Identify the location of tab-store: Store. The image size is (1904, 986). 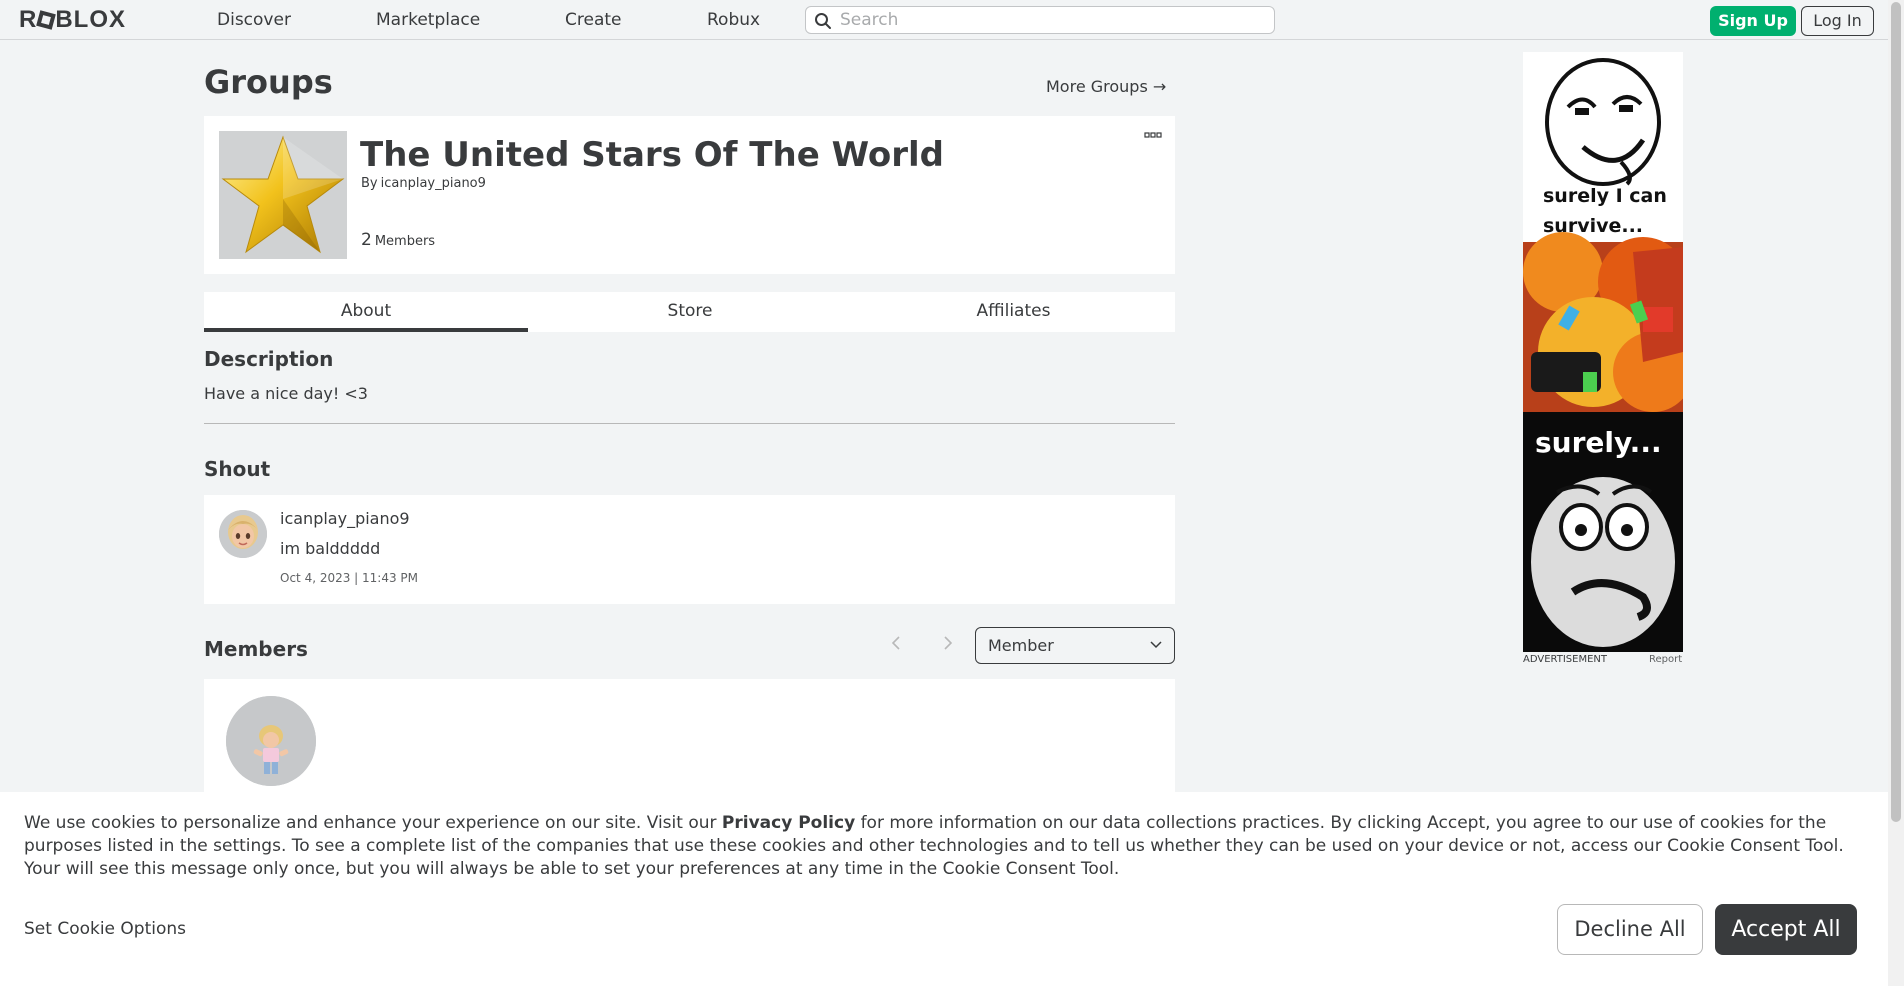
(690, 312).